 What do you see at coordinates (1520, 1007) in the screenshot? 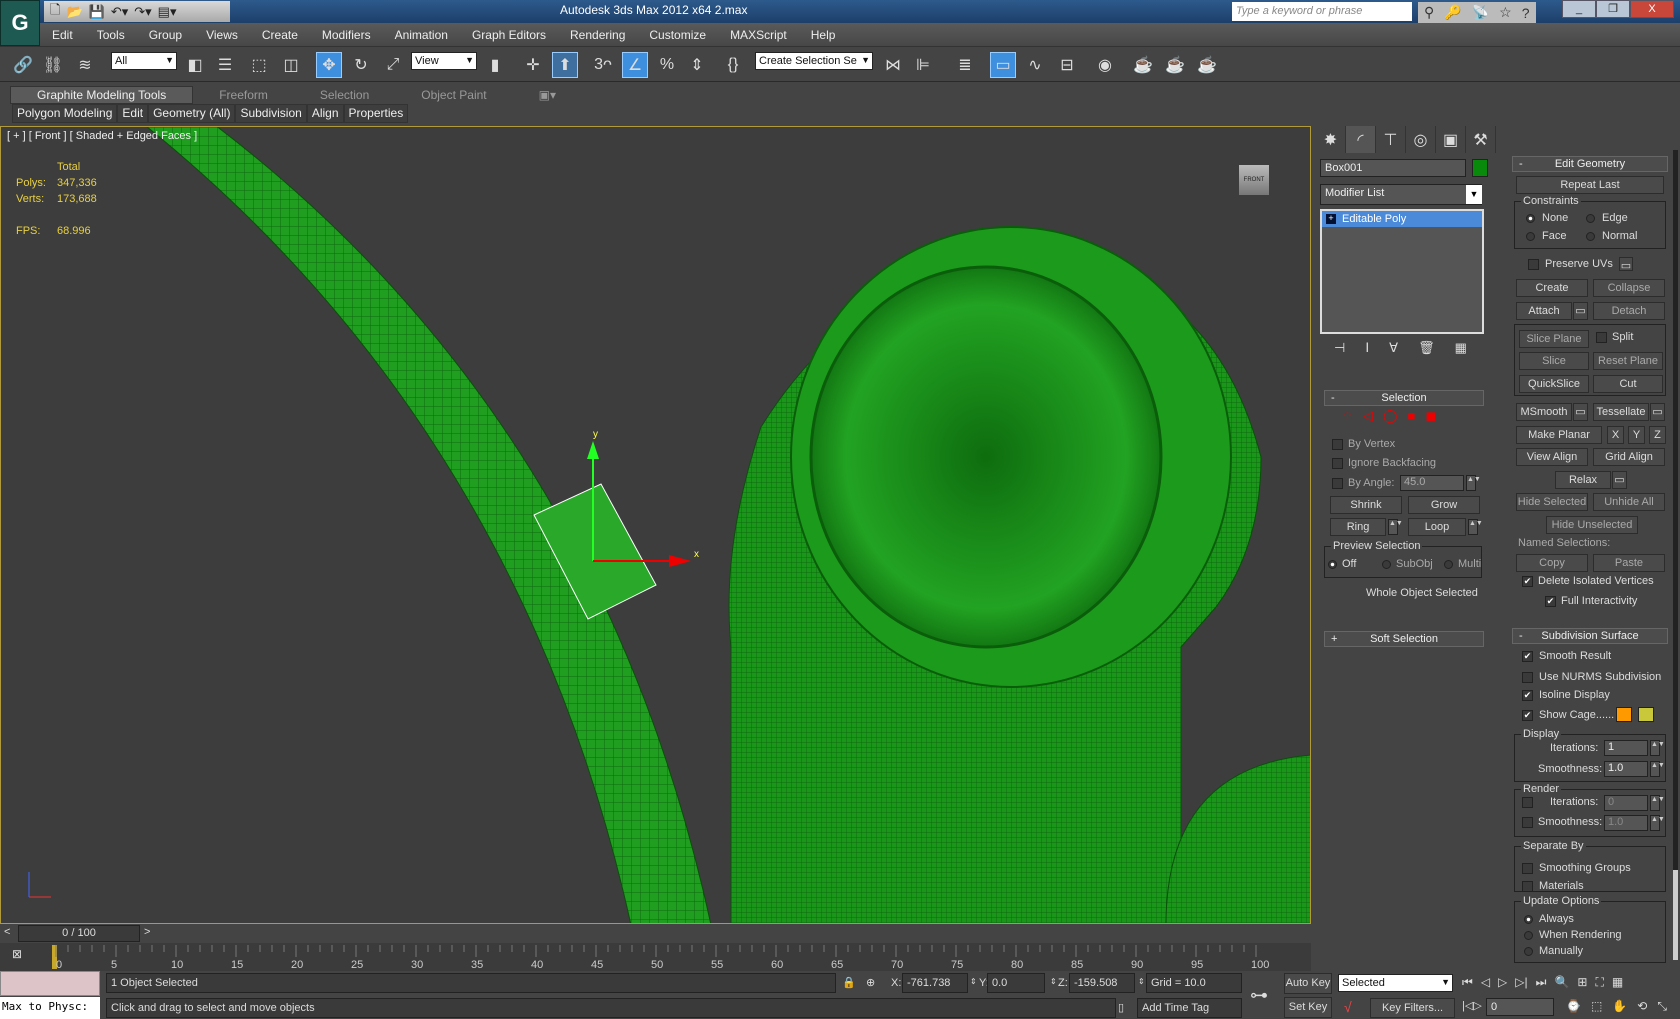
I see `current-frame-field: 0` at bounding box center [1520, 1007].